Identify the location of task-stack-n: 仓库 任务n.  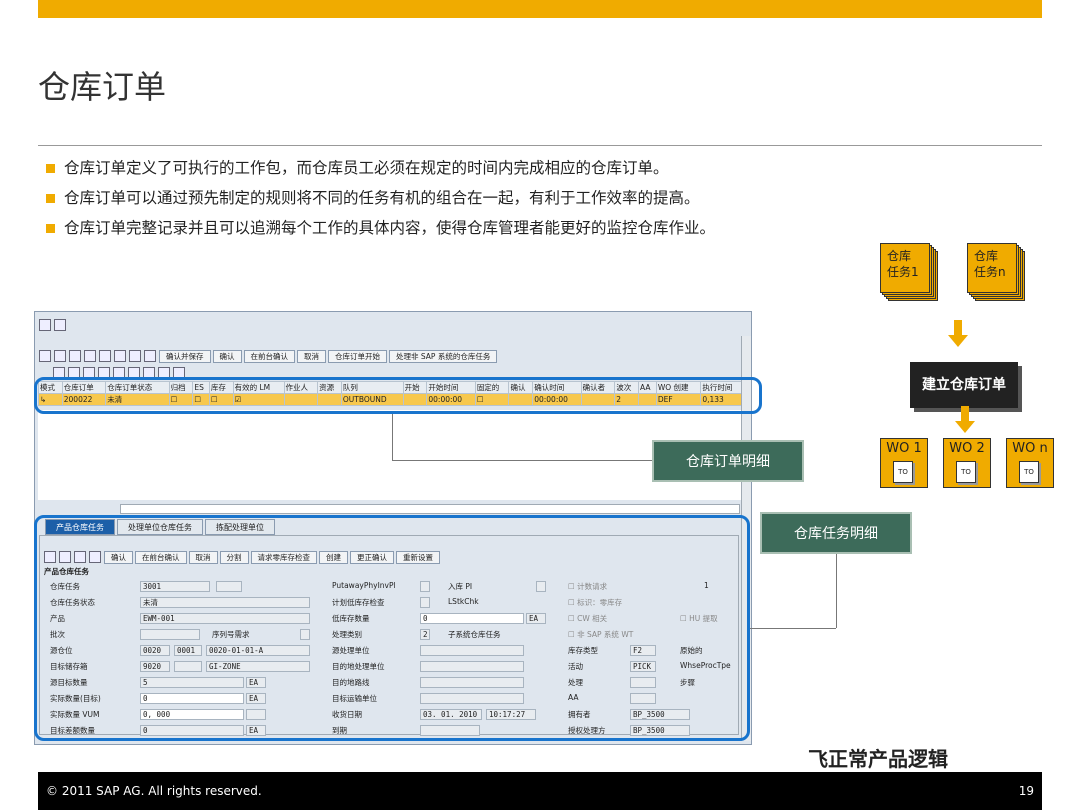
(996, 272).